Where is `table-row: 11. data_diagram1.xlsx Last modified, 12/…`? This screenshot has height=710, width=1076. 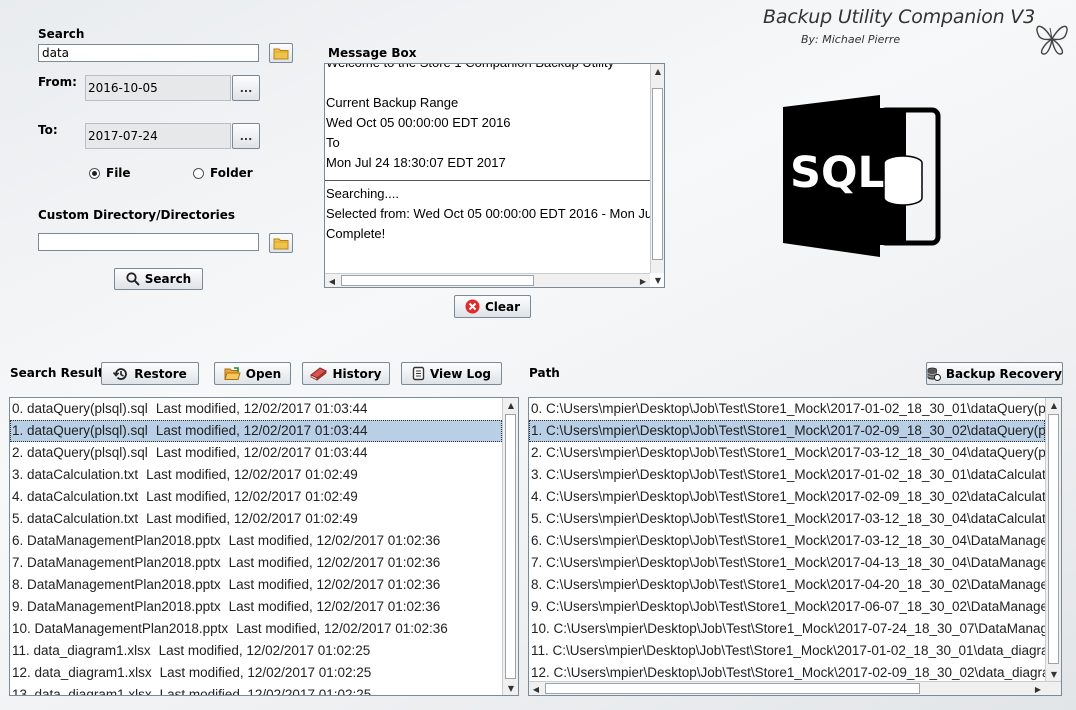
table-row: 11. data_diagram1.xlsx Last modified, 12/… is located at coordinates (256, 651).